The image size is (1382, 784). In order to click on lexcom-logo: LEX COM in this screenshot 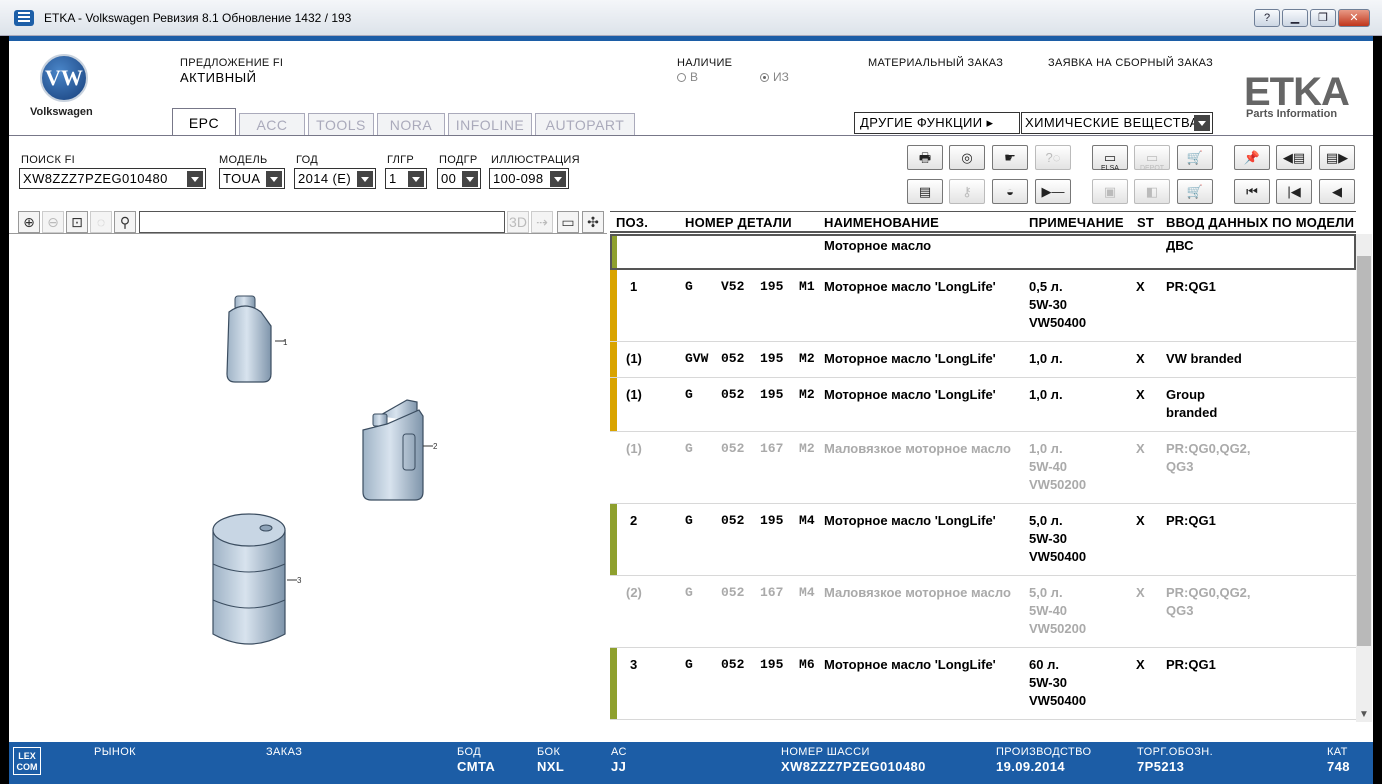, I will do `click(27, 761)`.